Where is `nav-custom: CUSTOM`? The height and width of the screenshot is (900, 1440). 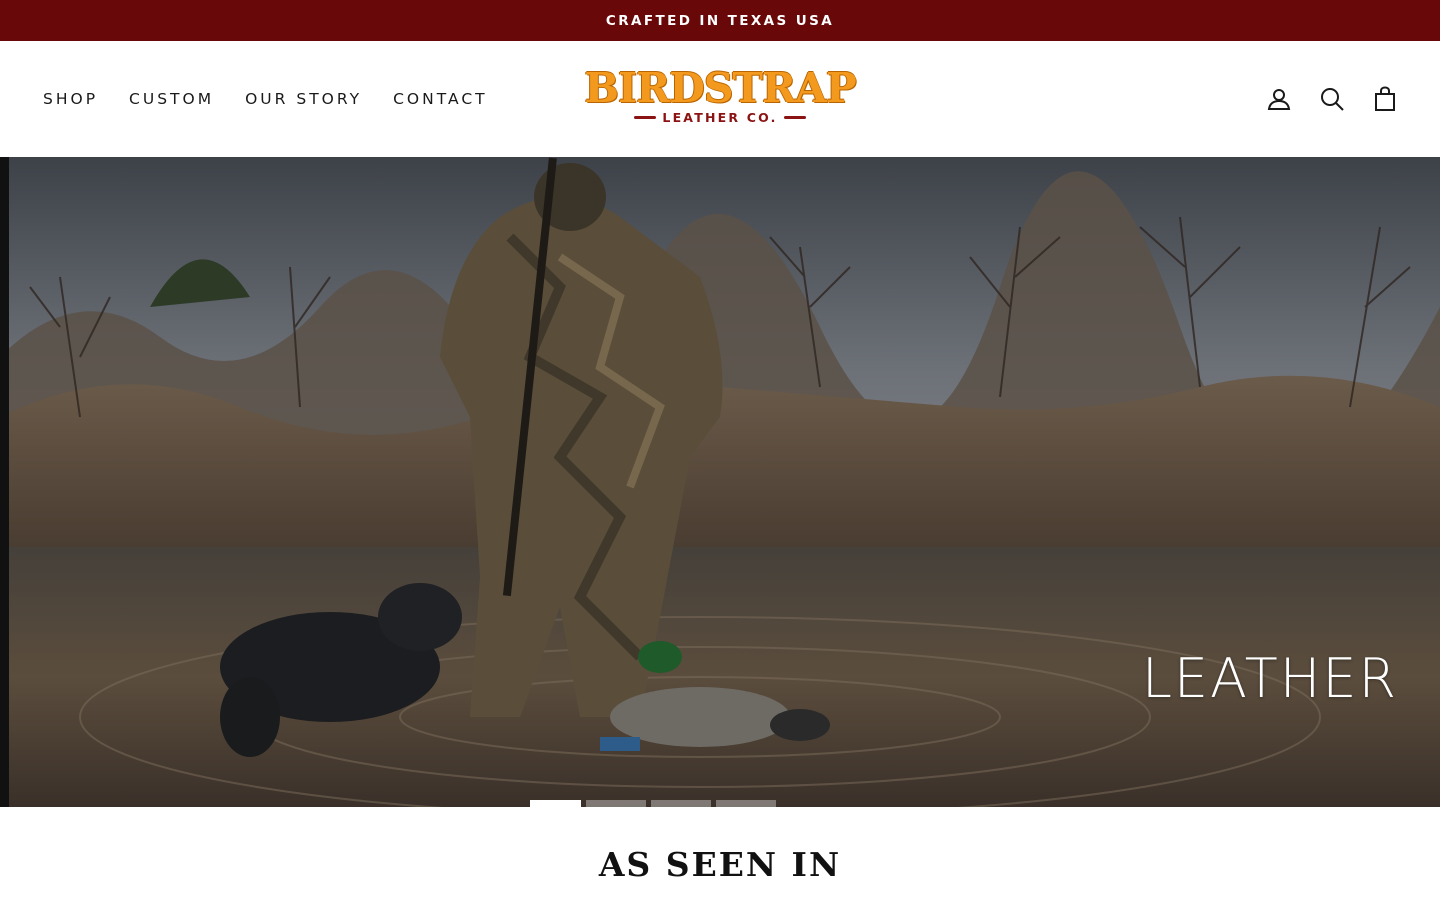 nav-custom: CUSTOM is located at coordinates (171, 99).